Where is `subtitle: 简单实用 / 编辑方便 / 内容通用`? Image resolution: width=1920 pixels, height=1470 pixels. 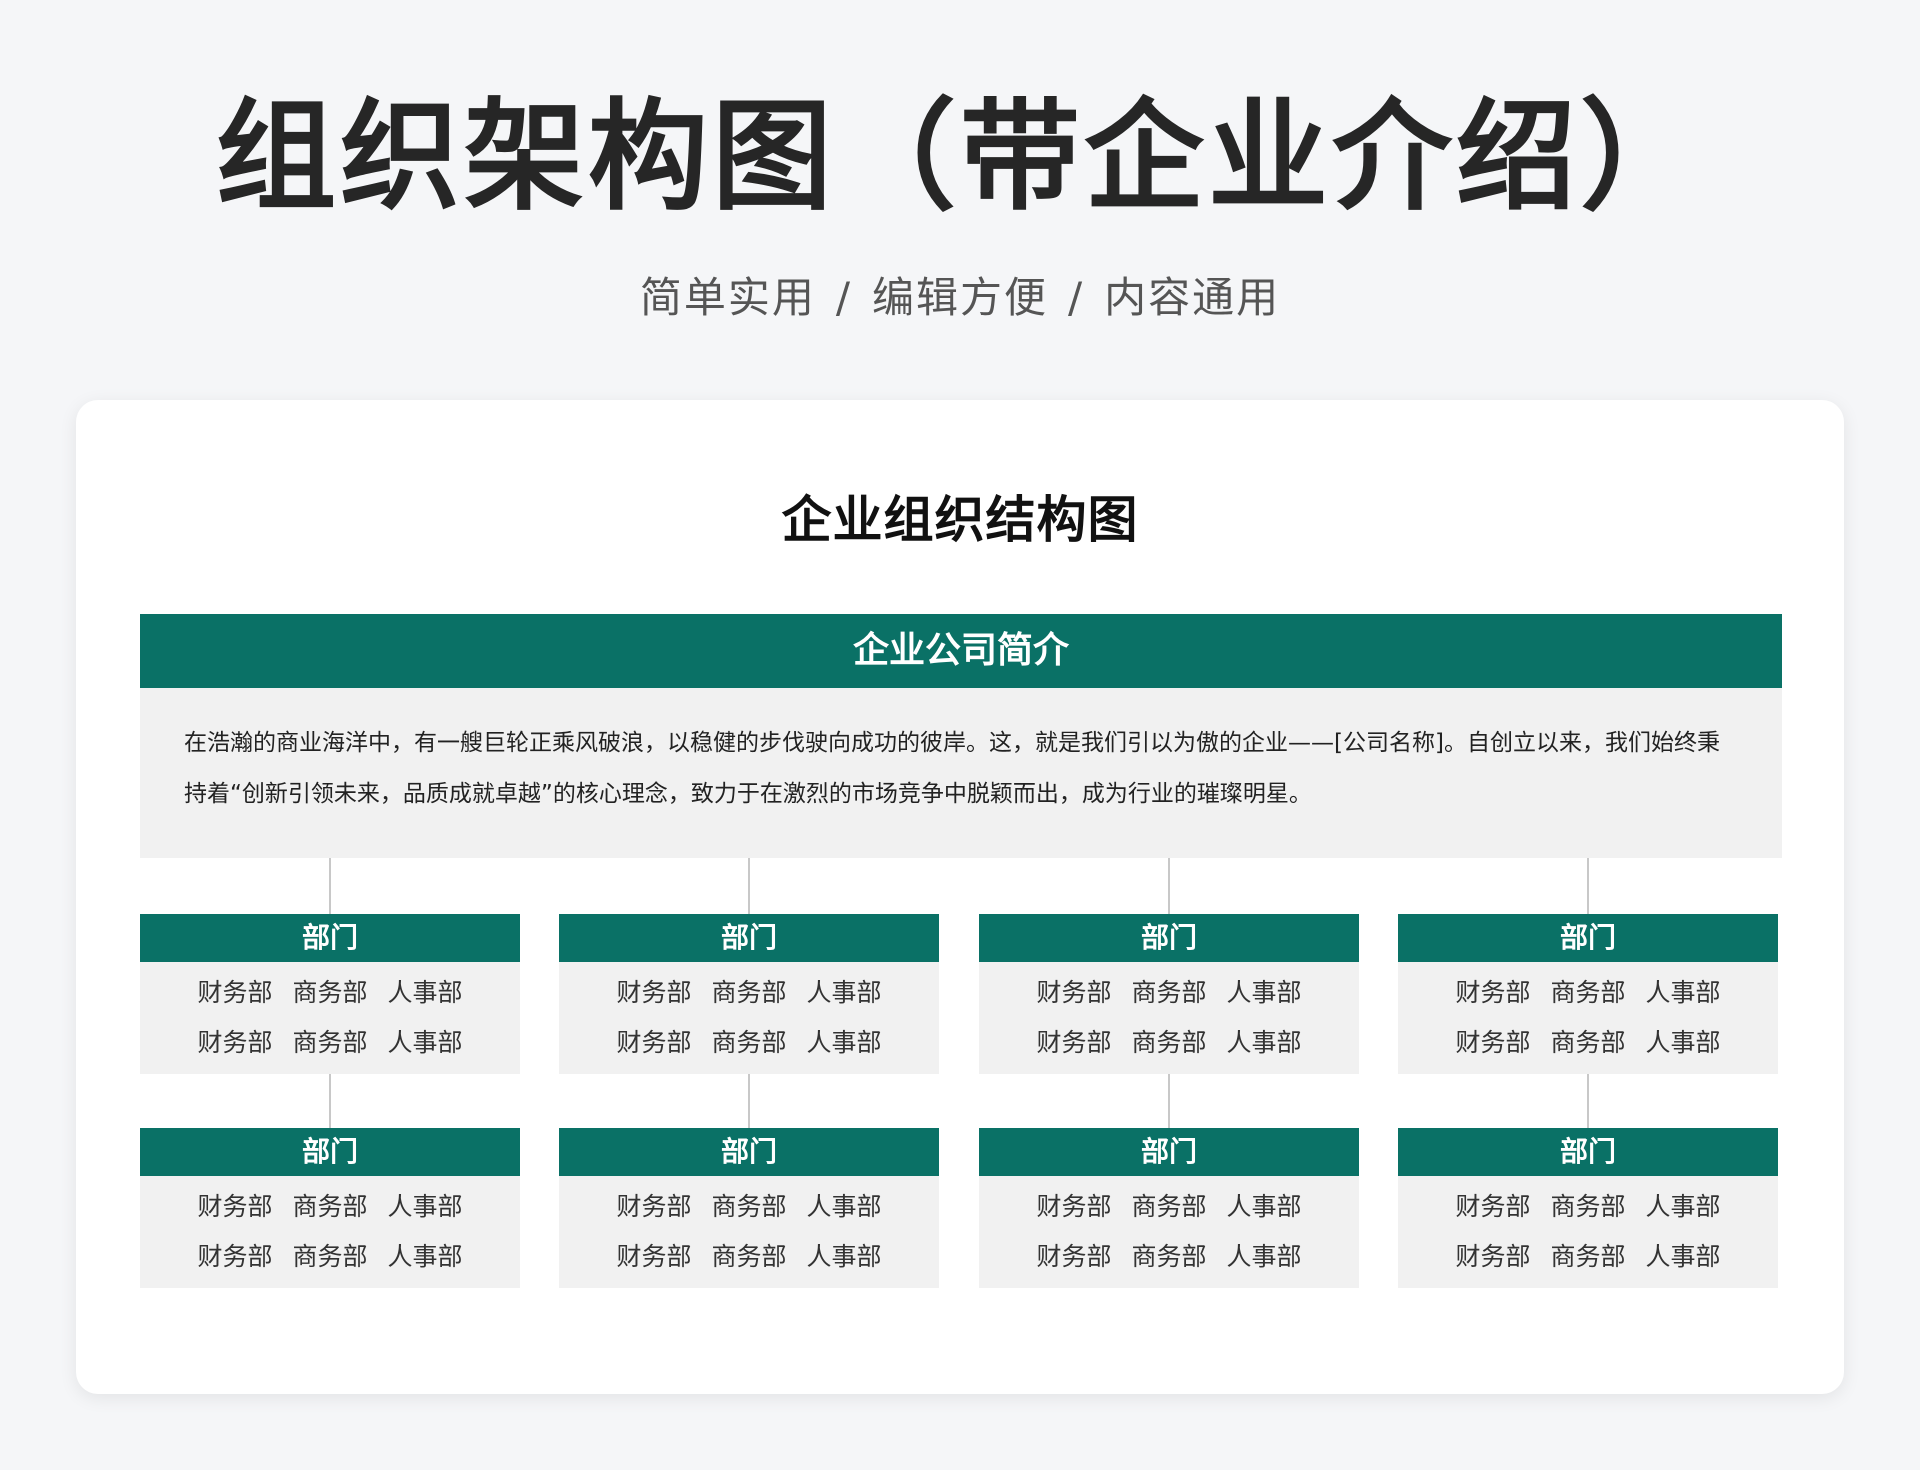 subtitle: 简单实用 / 编辑方便 / 内容通用 is located at coordinates (960, 298).